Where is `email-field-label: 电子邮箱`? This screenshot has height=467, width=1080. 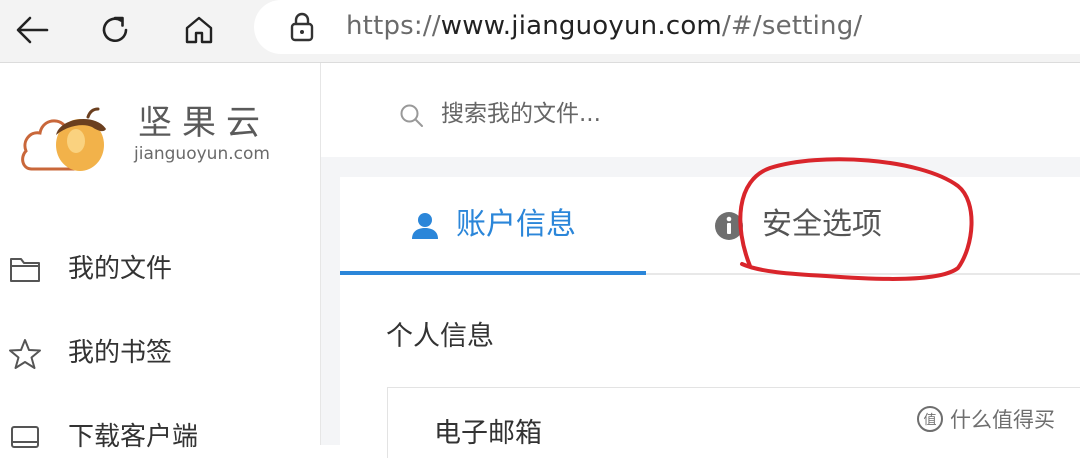 email-field-label: 电子邮箱 is located at coordinates (488, 433).